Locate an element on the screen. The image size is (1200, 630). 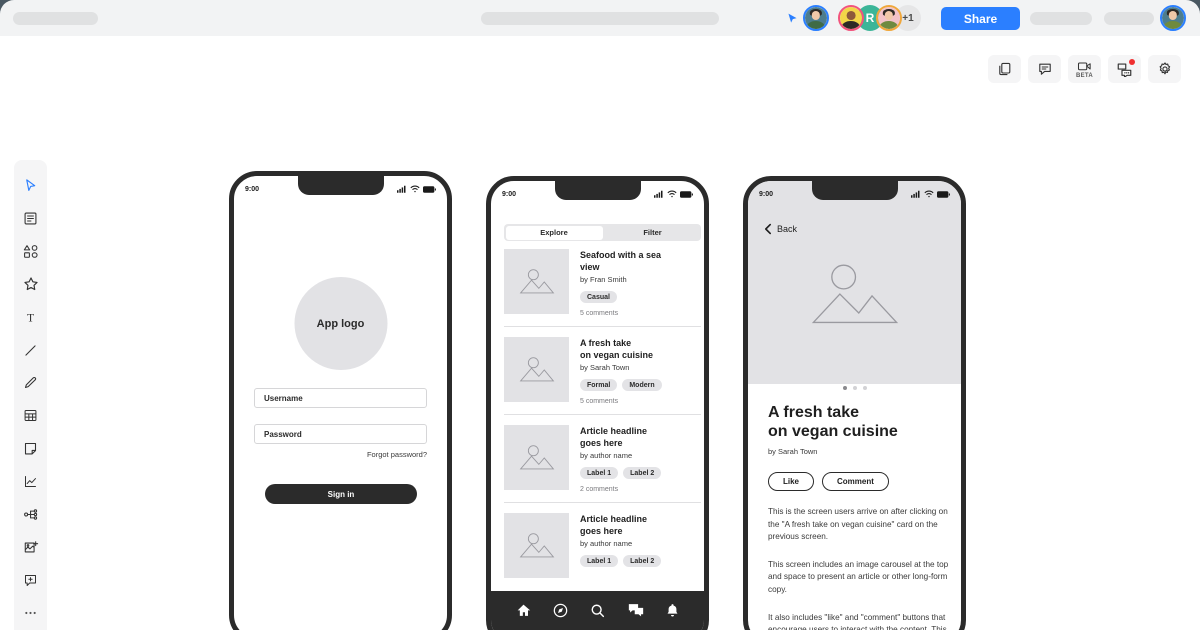
bottom-tab-bar is located at coordinates (597, 610).